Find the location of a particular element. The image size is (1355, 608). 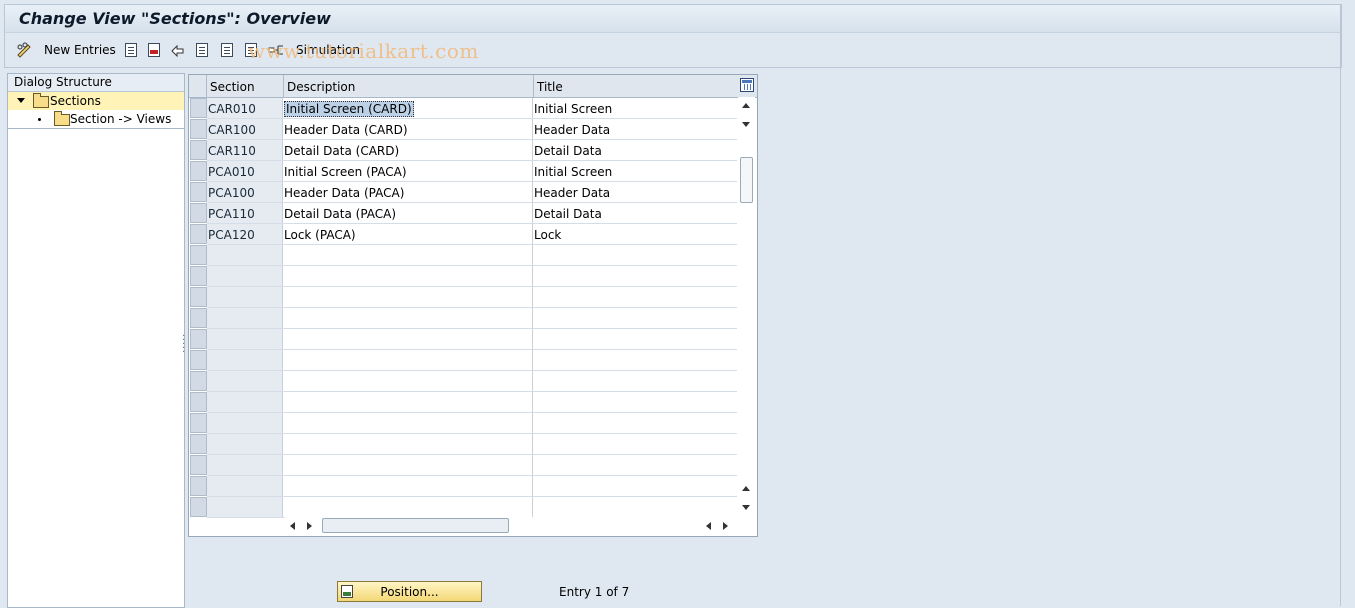

column-header-description: Description is located at coordinates (409, 86).